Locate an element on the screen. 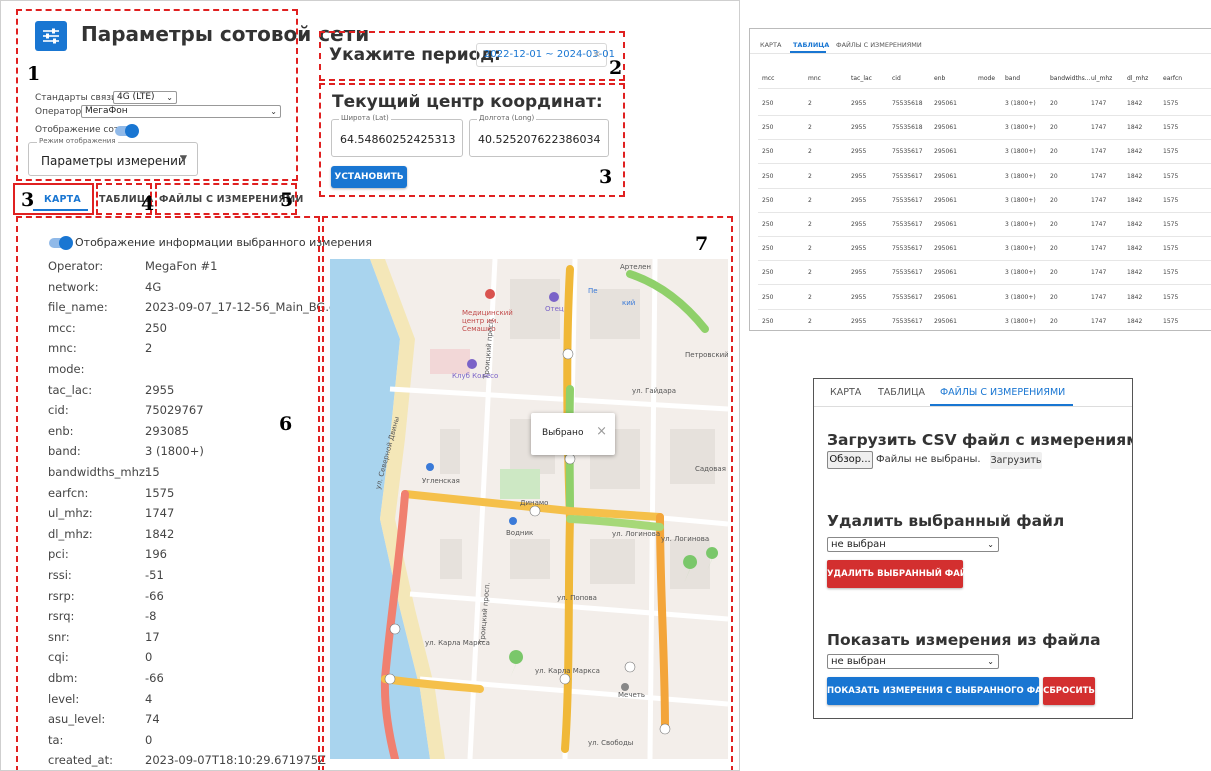 The image size is (1211, 771). measurement-key: cqi: is located at coordinates (58, 657).